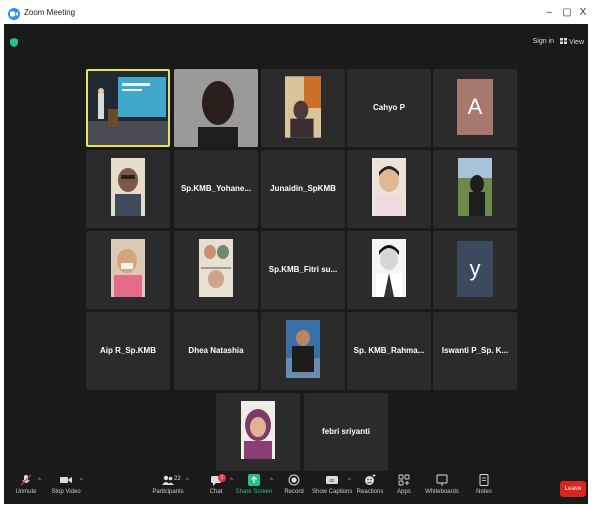  What do you see at coordinates (573, 489) in the screenshot?
I see `leave-button: Leave` at bounding box center [573, 489].